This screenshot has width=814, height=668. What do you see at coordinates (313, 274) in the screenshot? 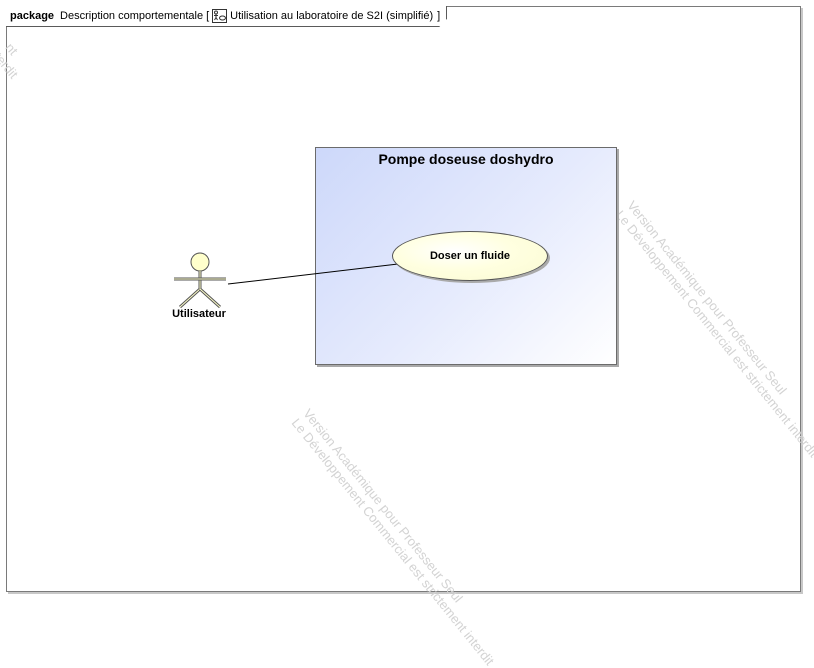
I see `association-line` at bounding box center [313, 274].